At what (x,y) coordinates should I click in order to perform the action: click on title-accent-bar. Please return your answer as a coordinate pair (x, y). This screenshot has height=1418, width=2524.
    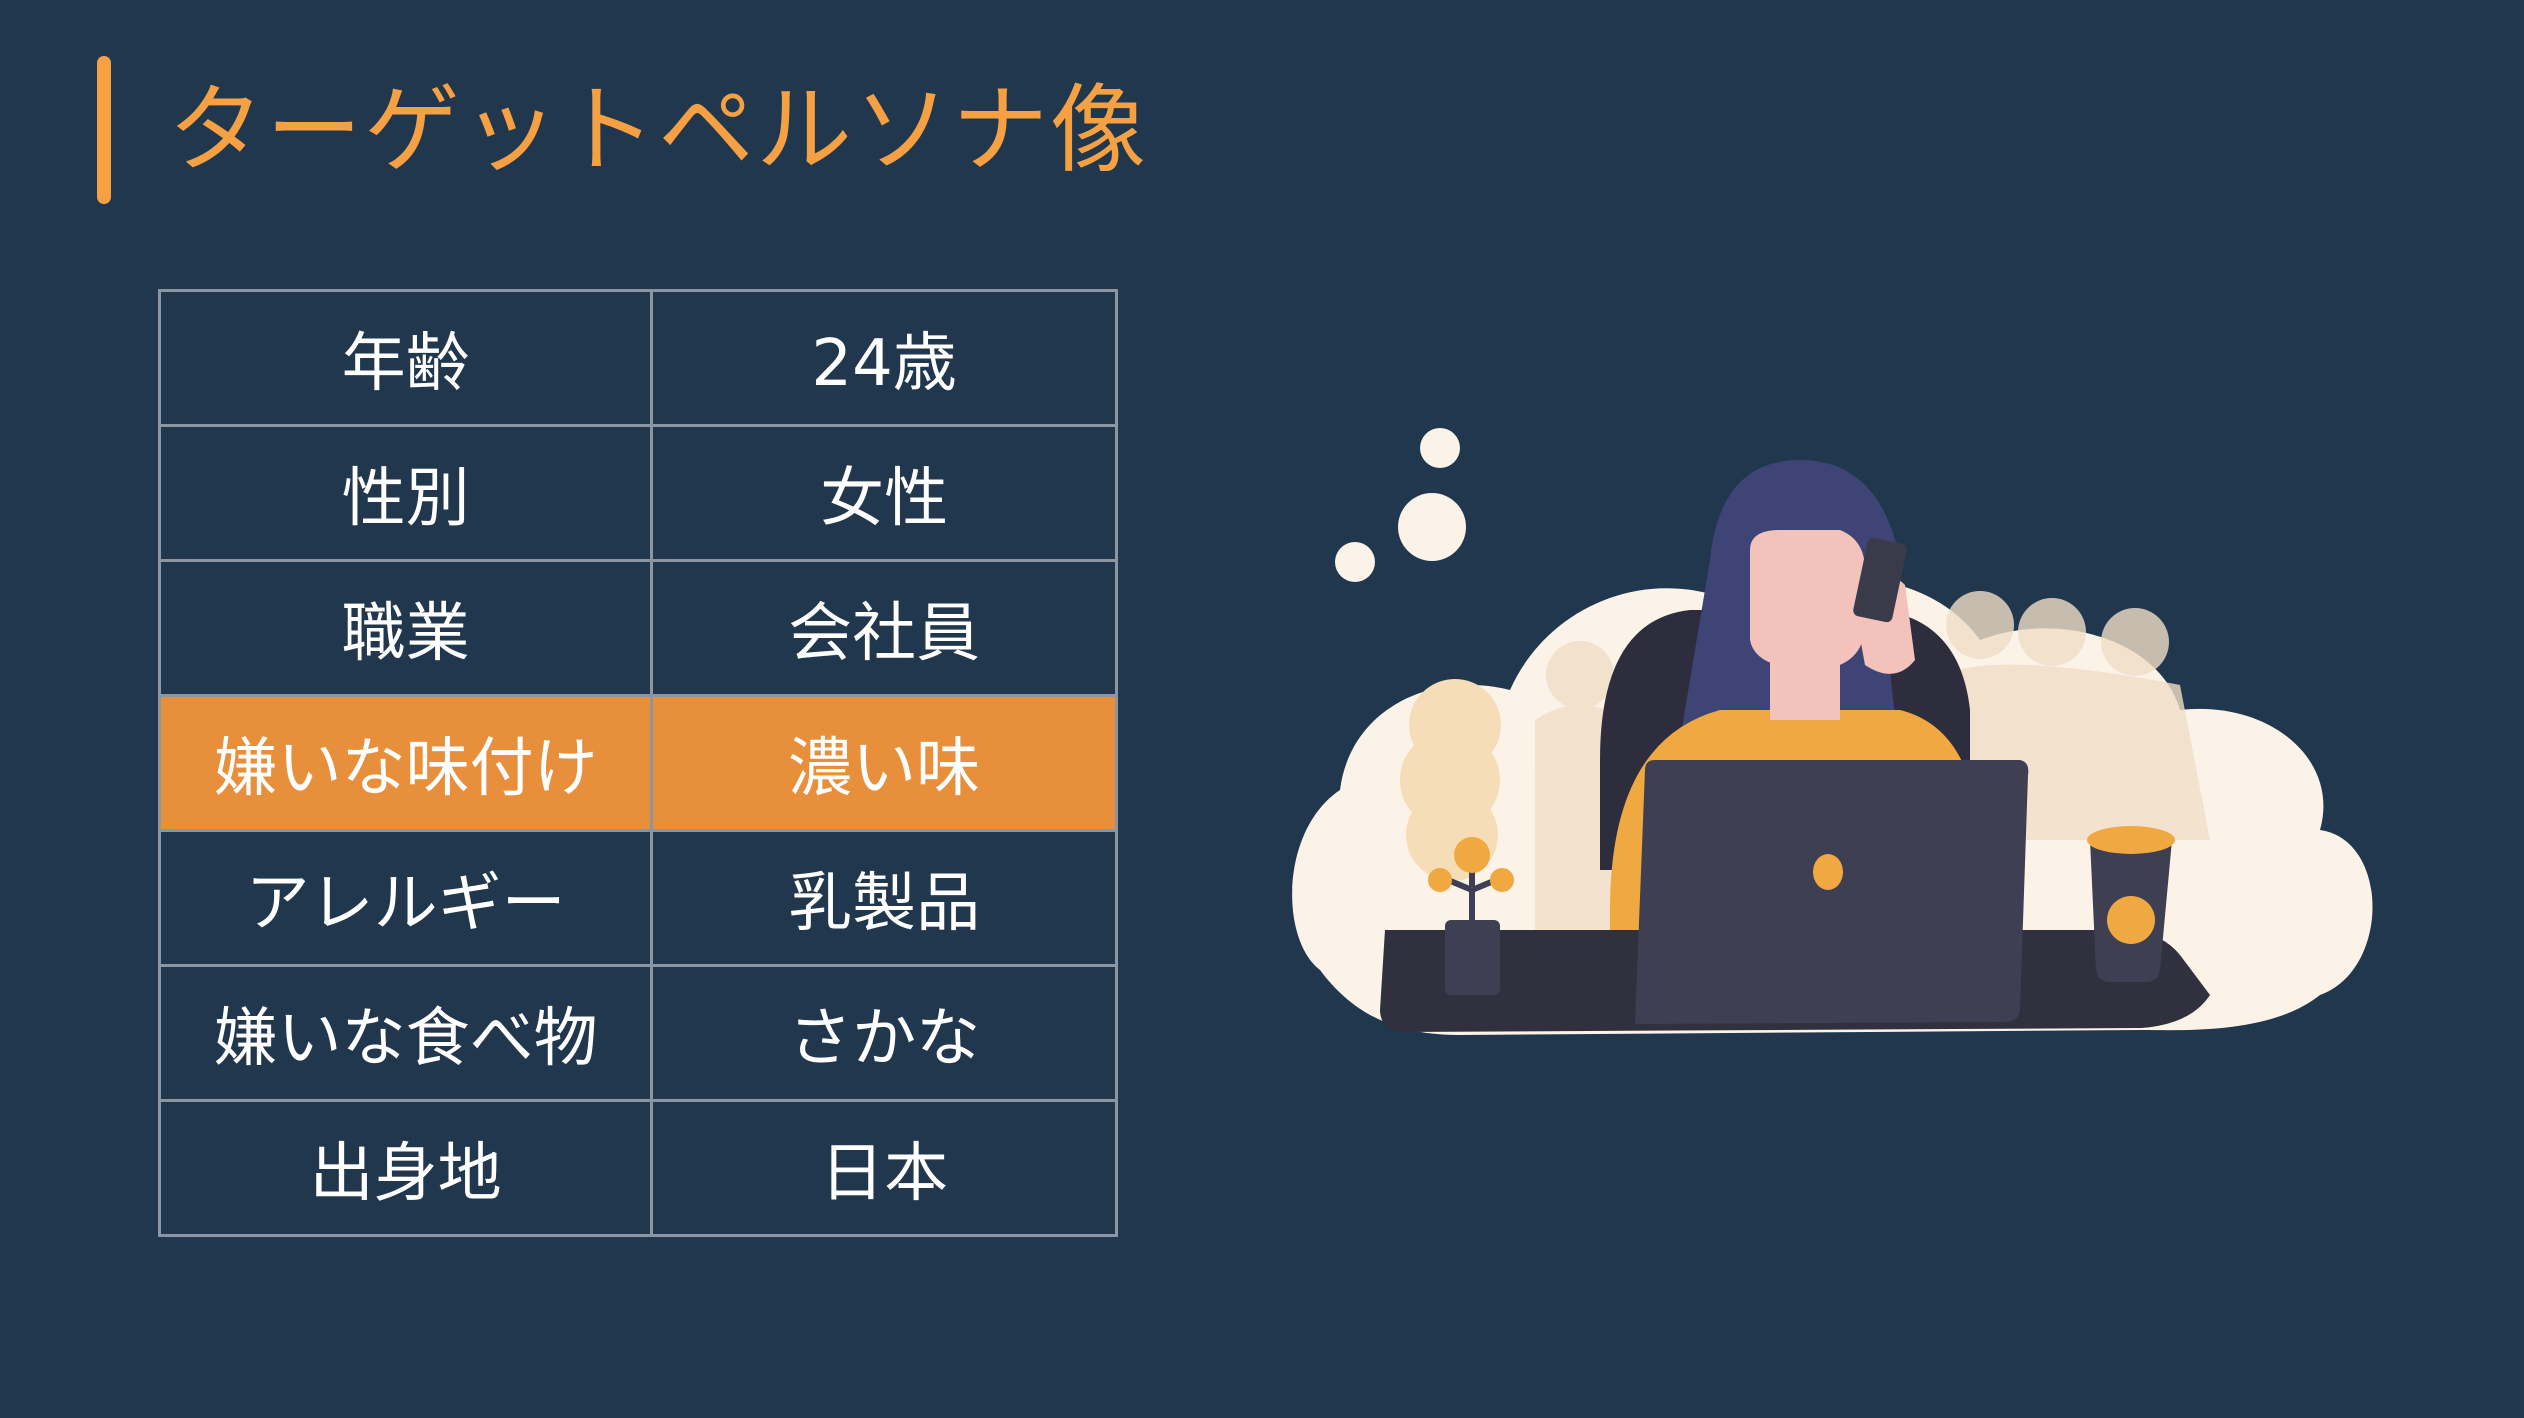
    Looking at the image, I should click on (104, 130).